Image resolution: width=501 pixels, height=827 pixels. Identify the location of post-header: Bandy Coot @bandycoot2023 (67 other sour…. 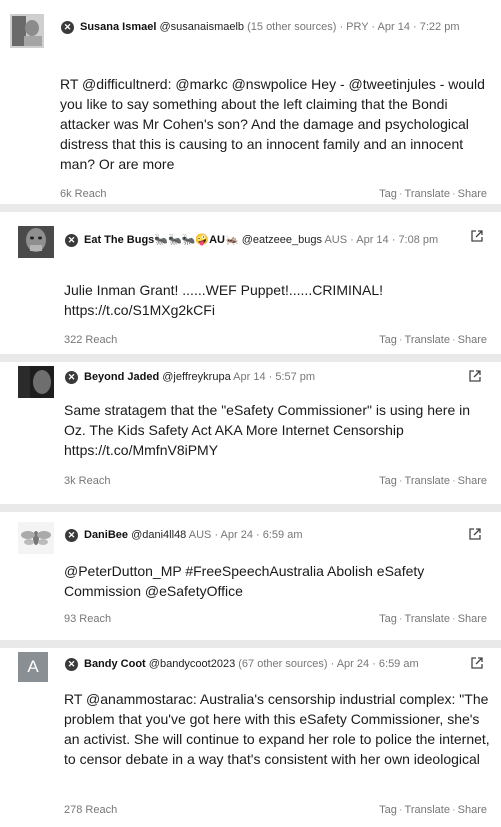
(274, 664).